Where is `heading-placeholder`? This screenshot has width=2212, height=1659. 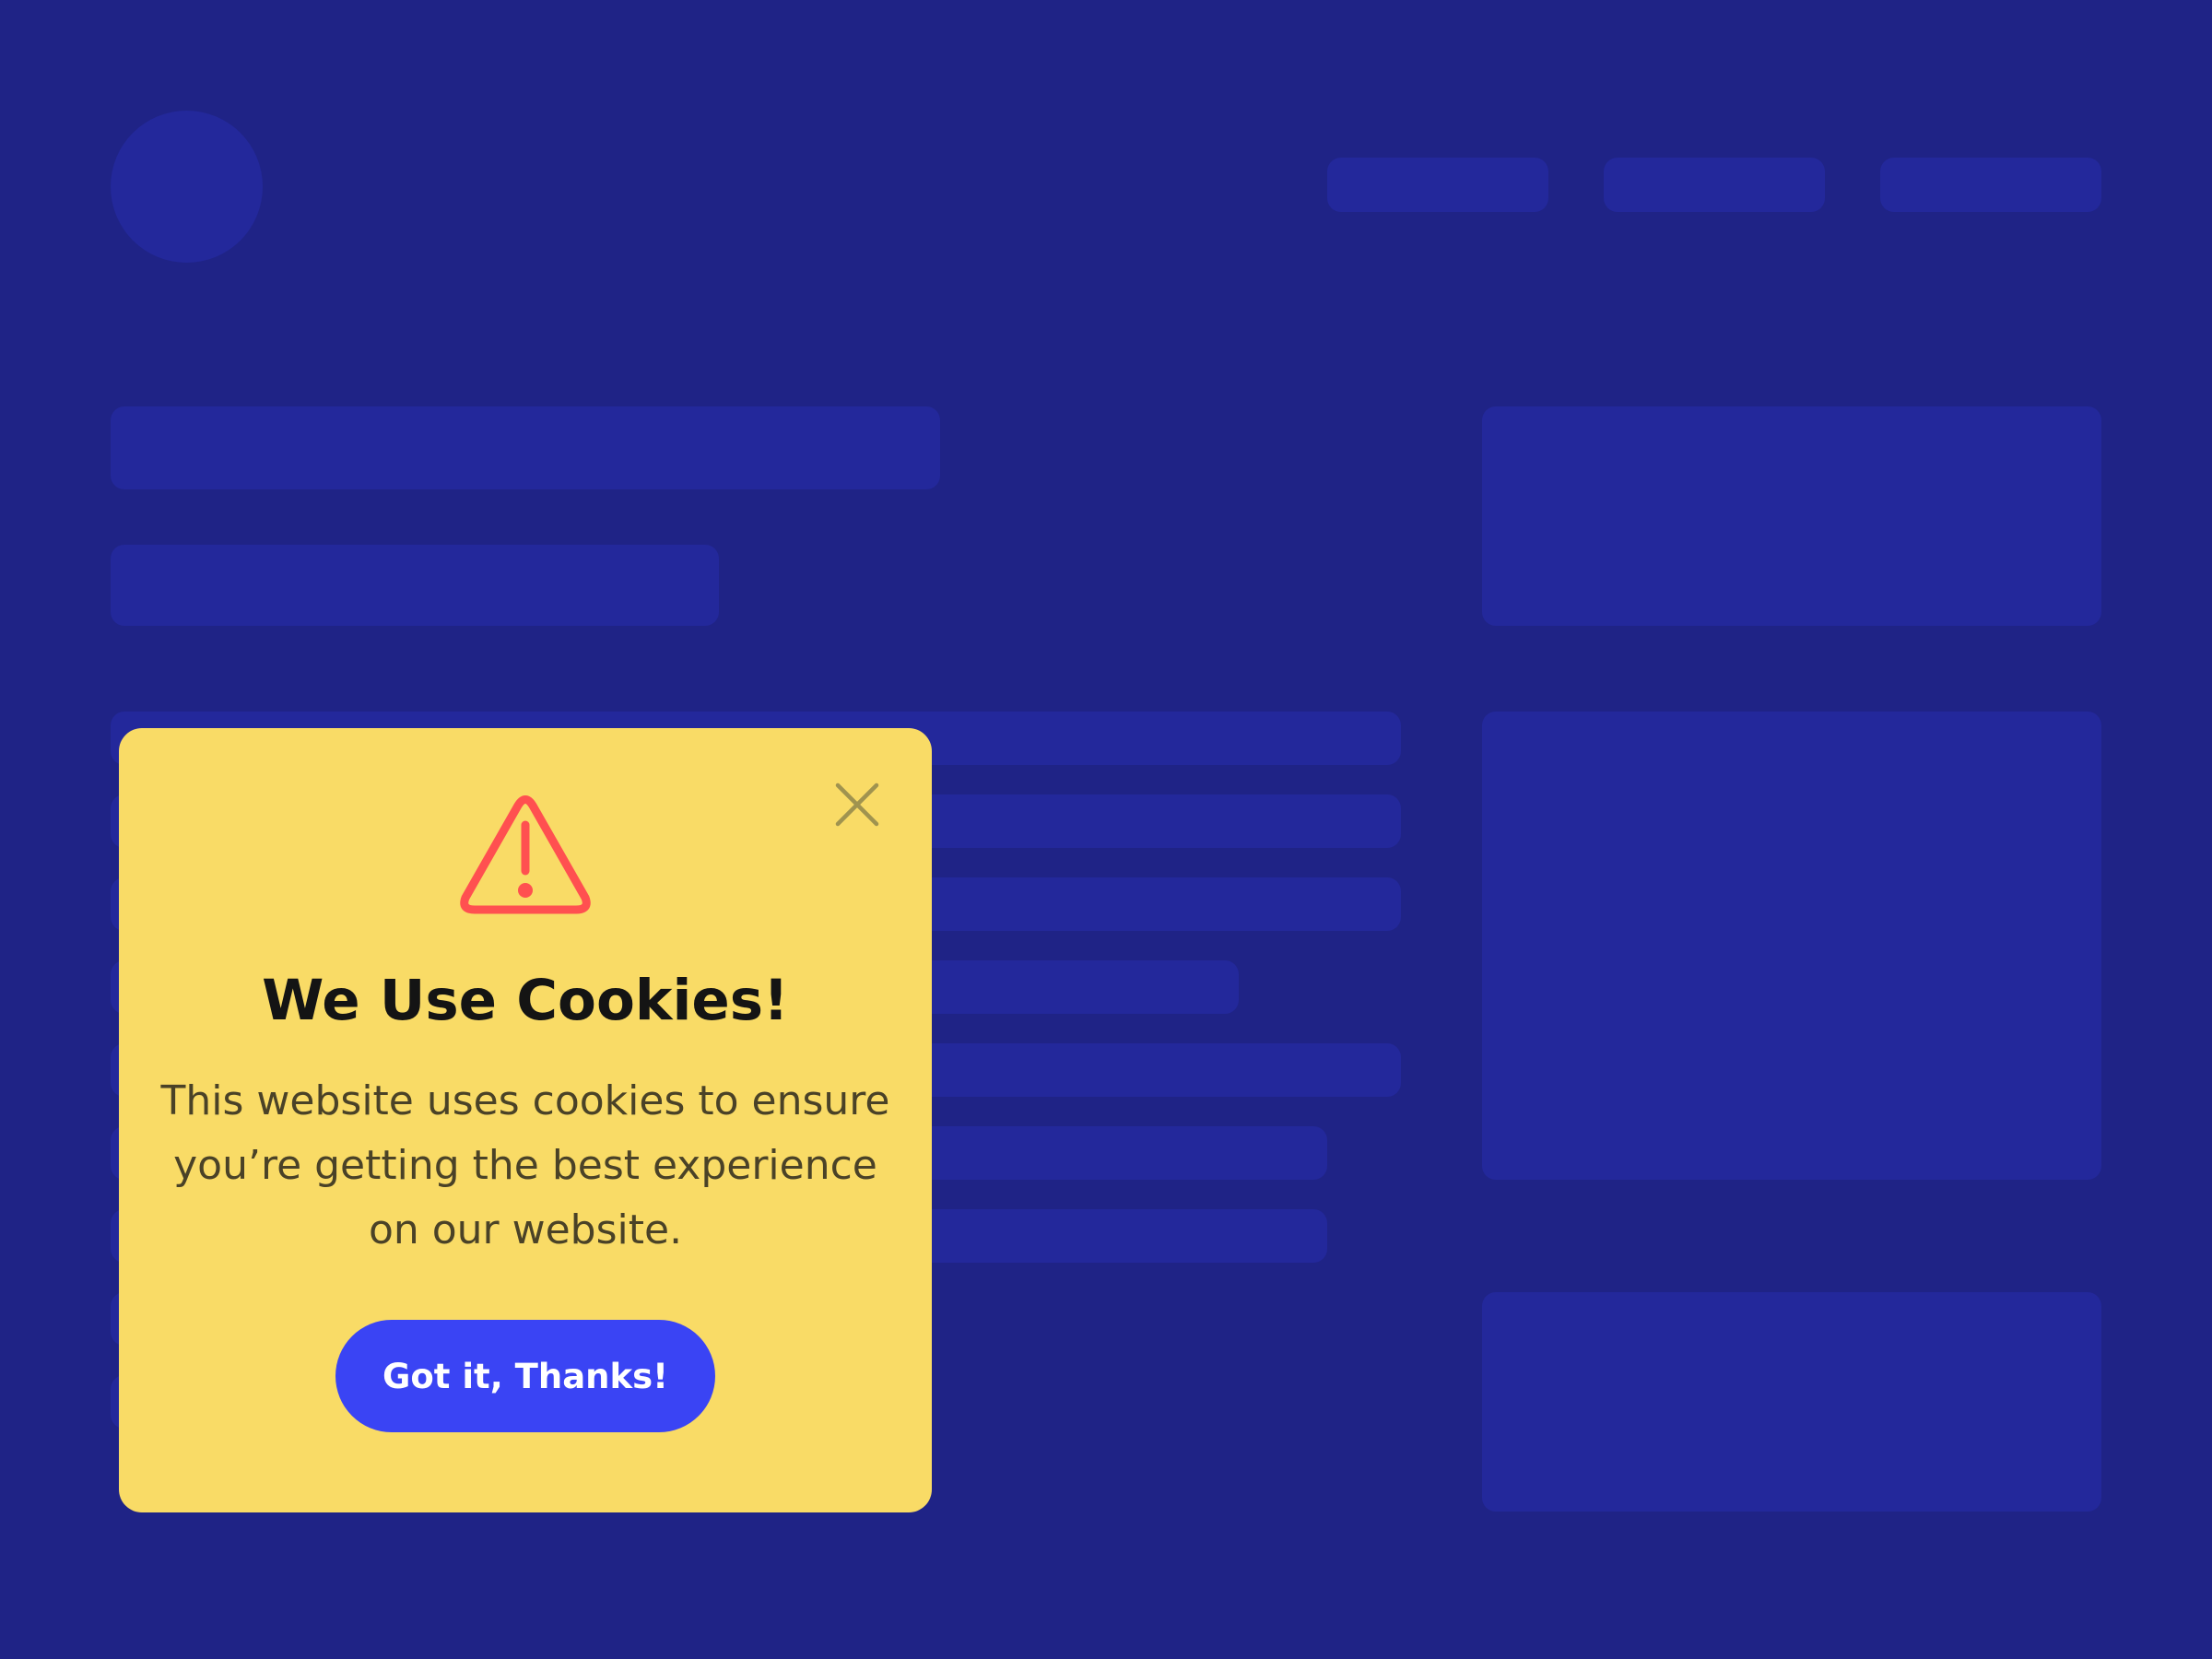
heading-placeholder is located at coordinates (525, 447).